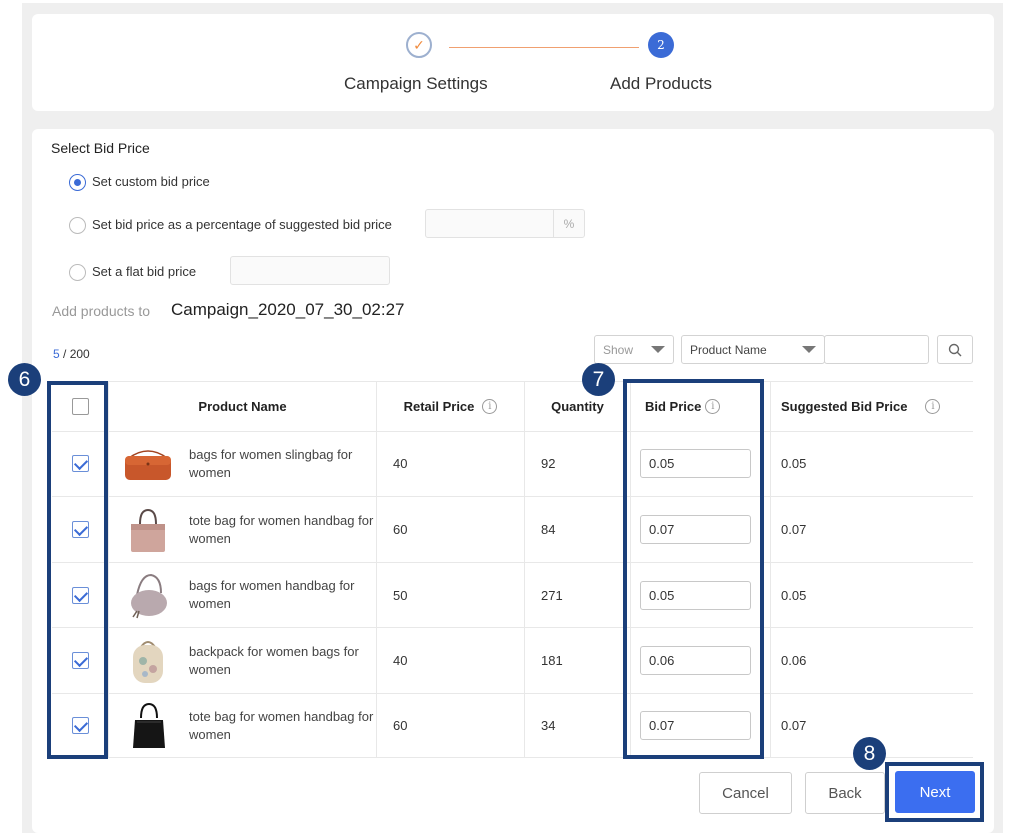  I want to click on floral-backpack-icon, so click(148, 661).